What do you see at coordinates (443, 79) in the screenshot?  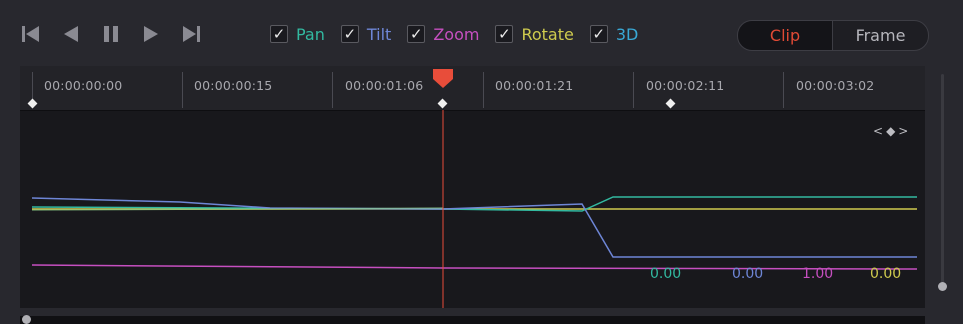 I see `playhead-handle` at bounding box center [443, 79].